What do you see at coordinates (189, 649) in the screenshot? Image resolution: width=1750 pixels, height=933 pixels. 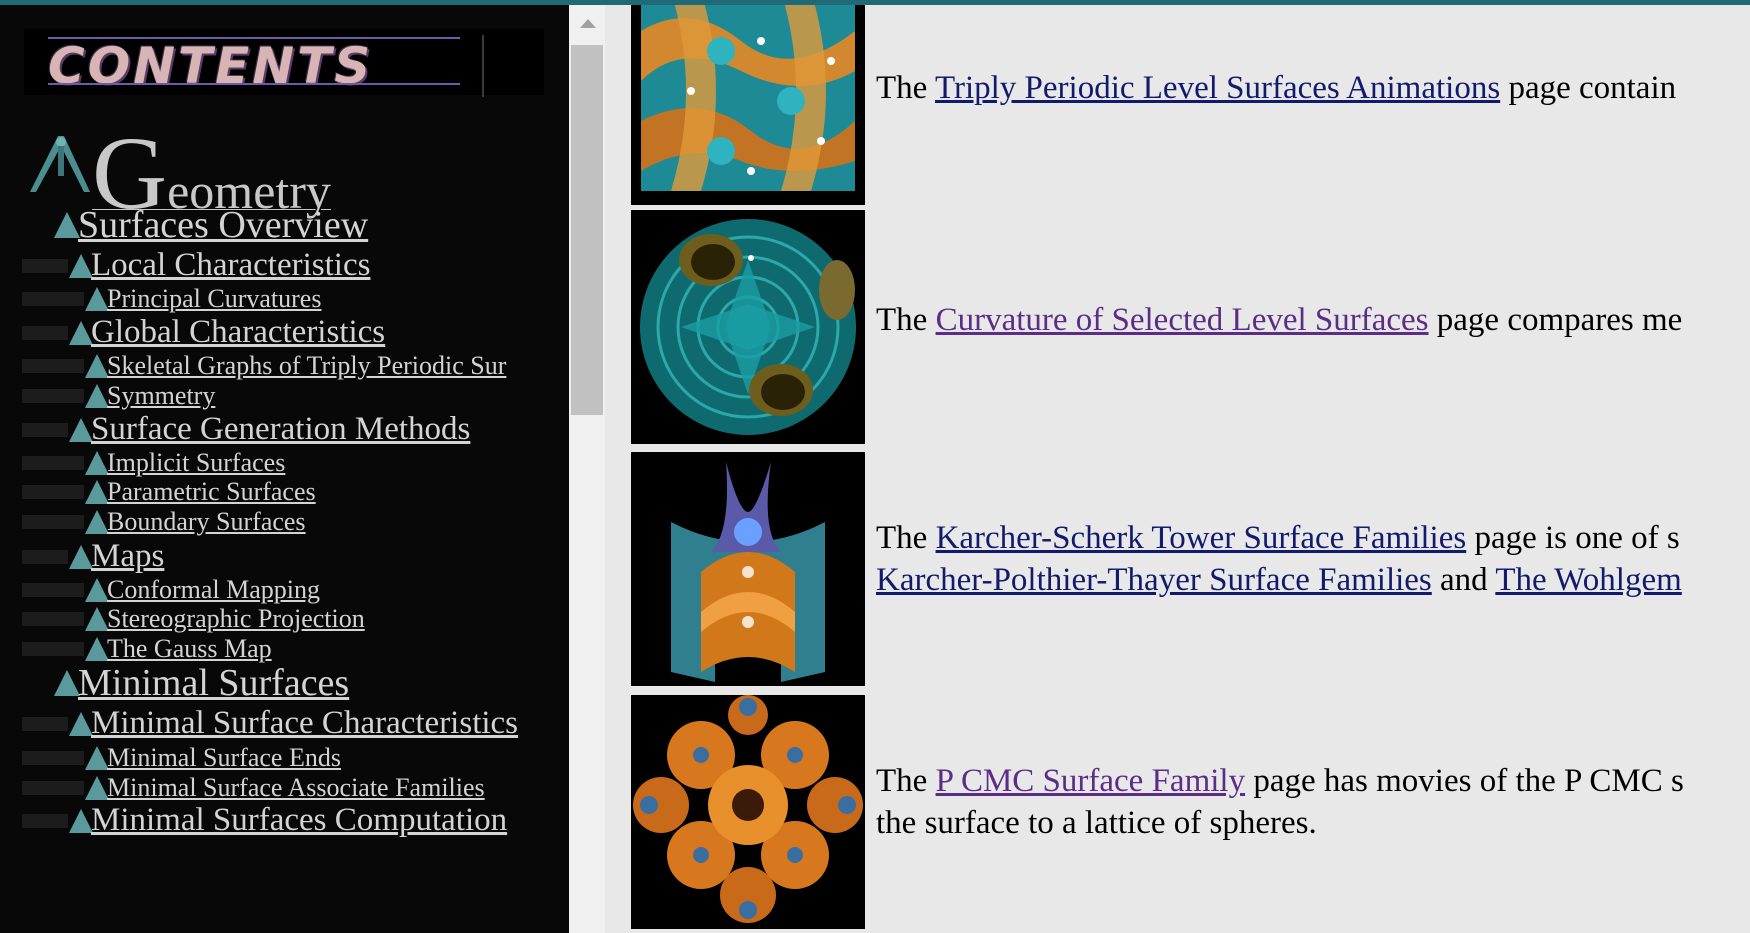 I see `nav-link: The Gauss Map` at bounding box center [189, 649].